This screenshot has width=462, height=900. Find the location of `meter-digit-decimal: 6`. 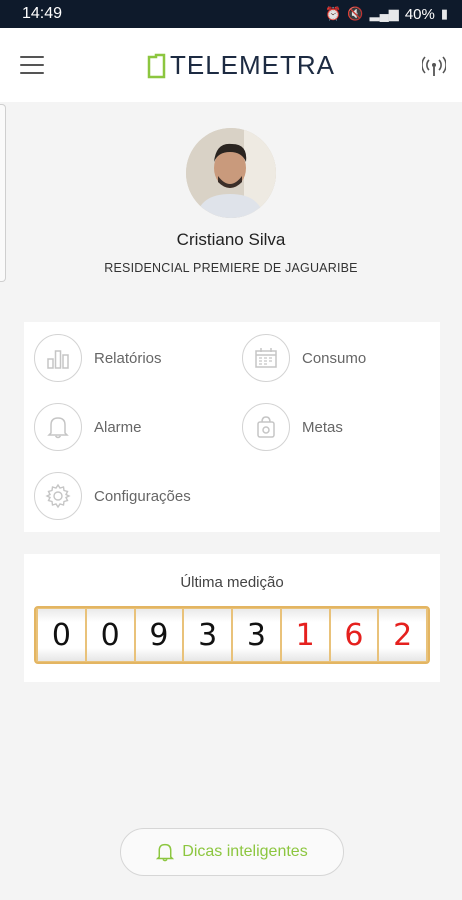

meter-digit-decimal: 6 is located at coordinates (354, 635).